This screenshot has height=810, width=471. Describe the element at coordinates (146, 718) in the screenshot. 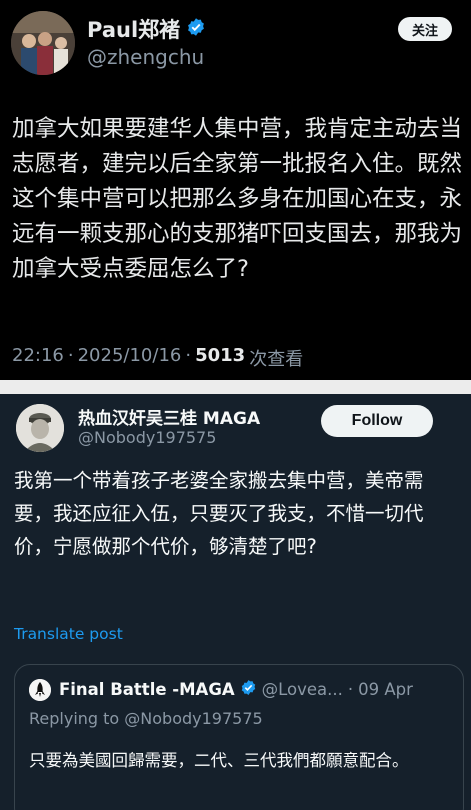

I see `replying-to: Replying to @Nobody197575` at that location.